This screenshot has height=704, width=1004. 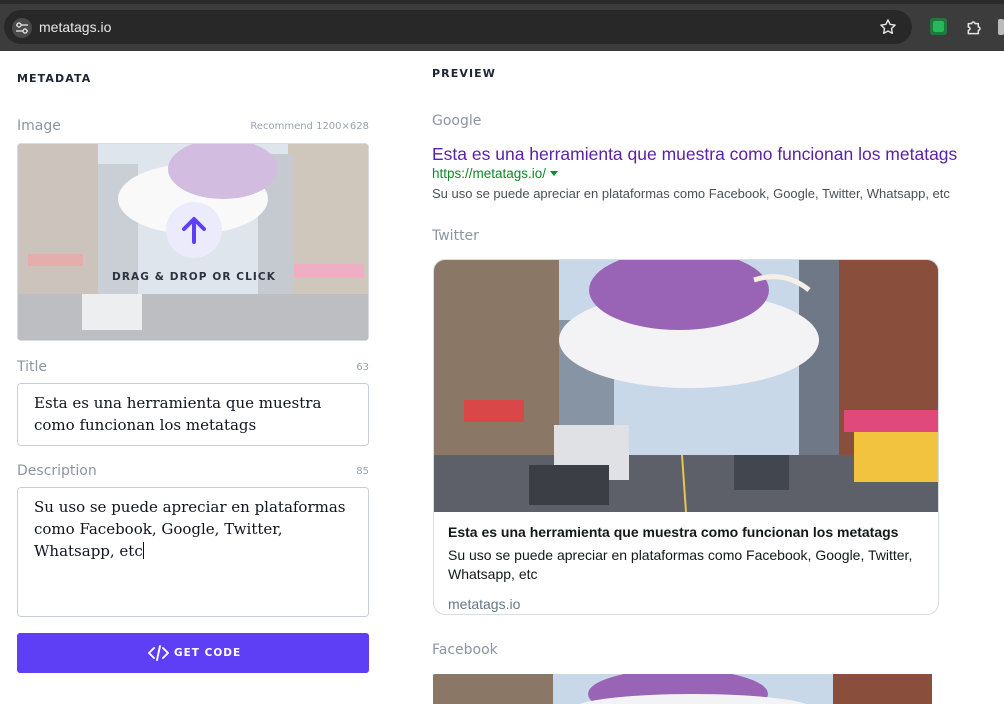 What do you see at coordinates (39, 126) in the screenshot?
I see `image-label: Image` at bounding box center [39, 126].